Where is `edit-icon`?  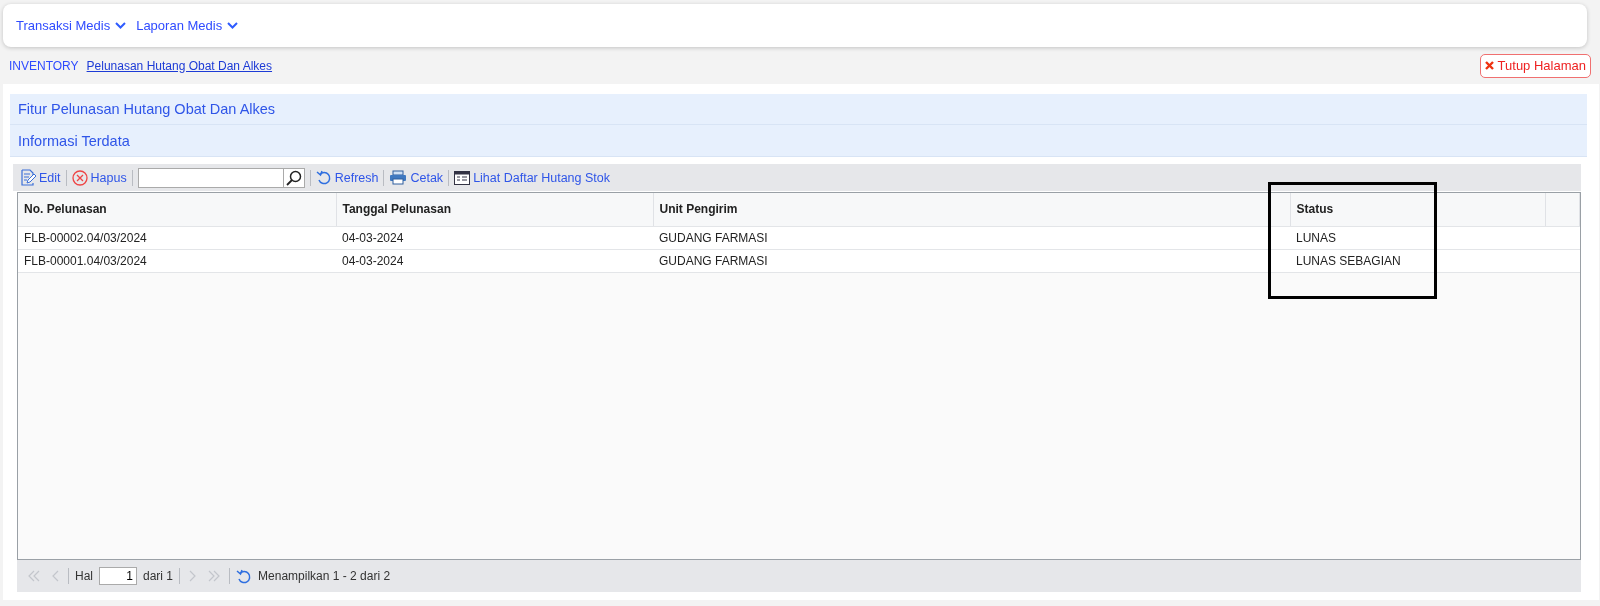
edit-icon is located at coordinates (28, 177).